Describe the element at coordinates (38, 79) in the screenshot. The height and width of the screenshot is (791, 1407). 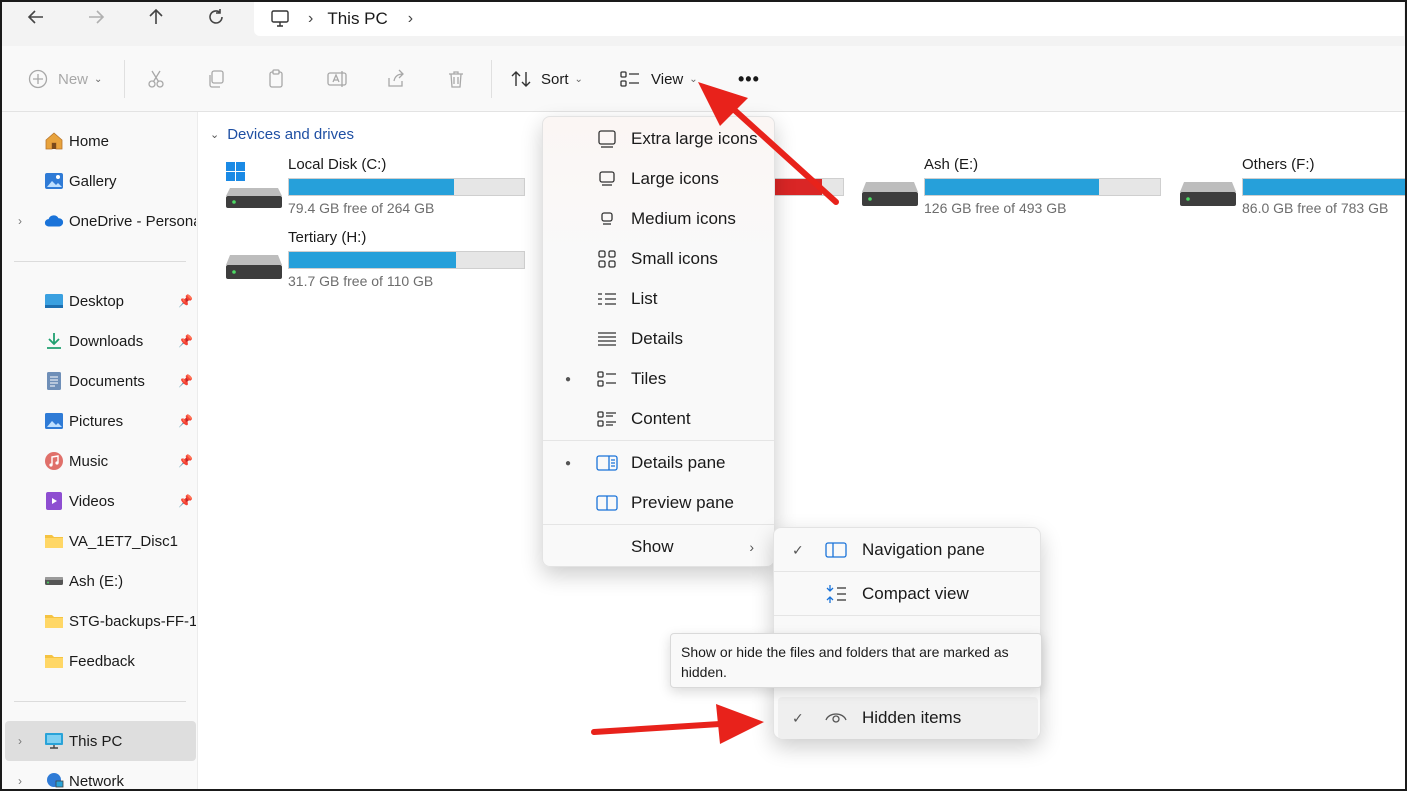
I see `plus-circle-icon` at that location.